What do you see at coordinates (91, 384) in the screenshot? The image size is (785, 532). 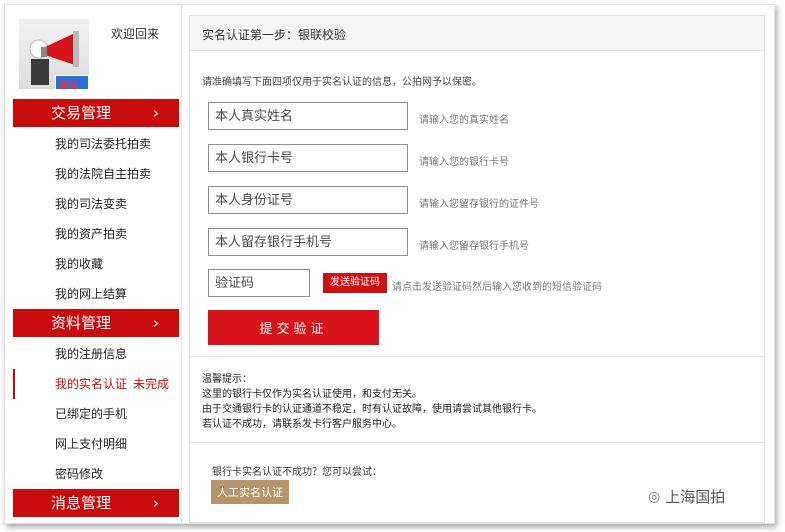 I see `menu-item-label: 我的实名认证` at bounding box center [91, 384].